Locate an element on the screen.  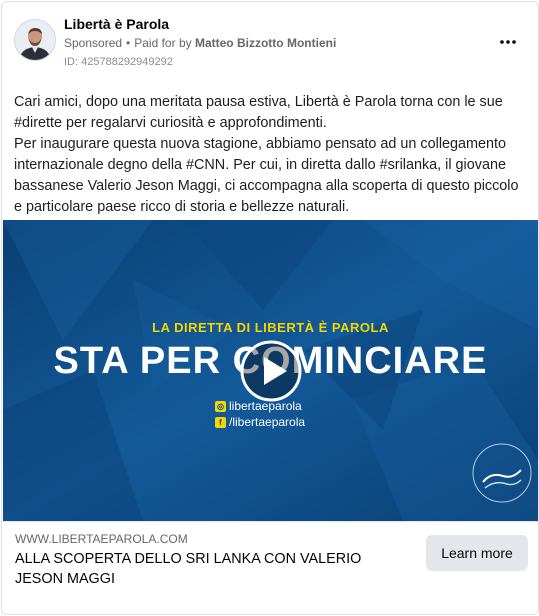
paid-for-label: Paid for by is located at coordinates (163, 43).